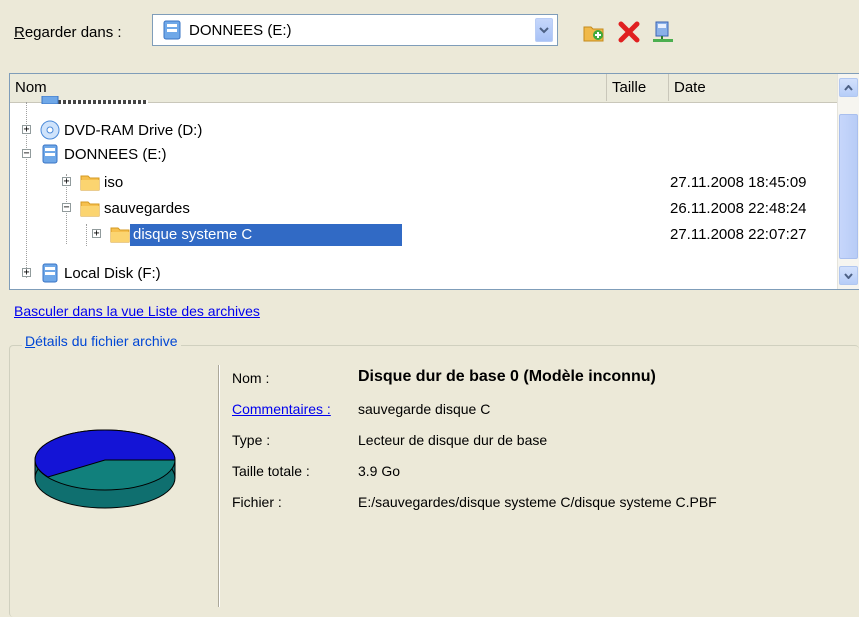  Describe the element at coordinates (68, 32) in the screenshot. I see `look-in-label: Regarder dans :` at that location.